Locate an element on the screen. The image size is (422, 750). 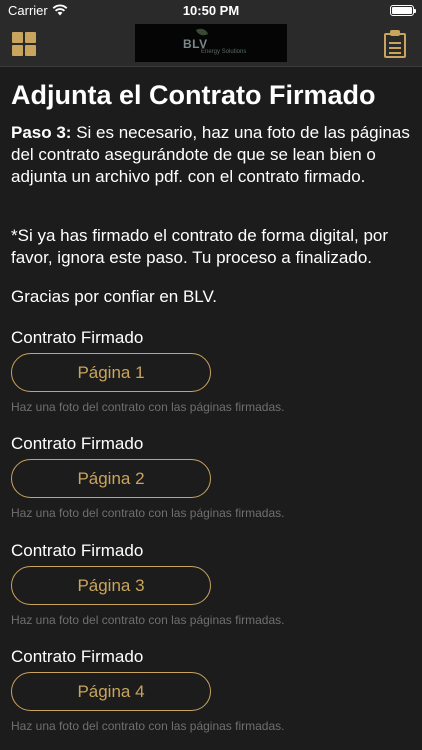
status-bar: Carrier 10:50 PM is located at coordinates (211, 11).